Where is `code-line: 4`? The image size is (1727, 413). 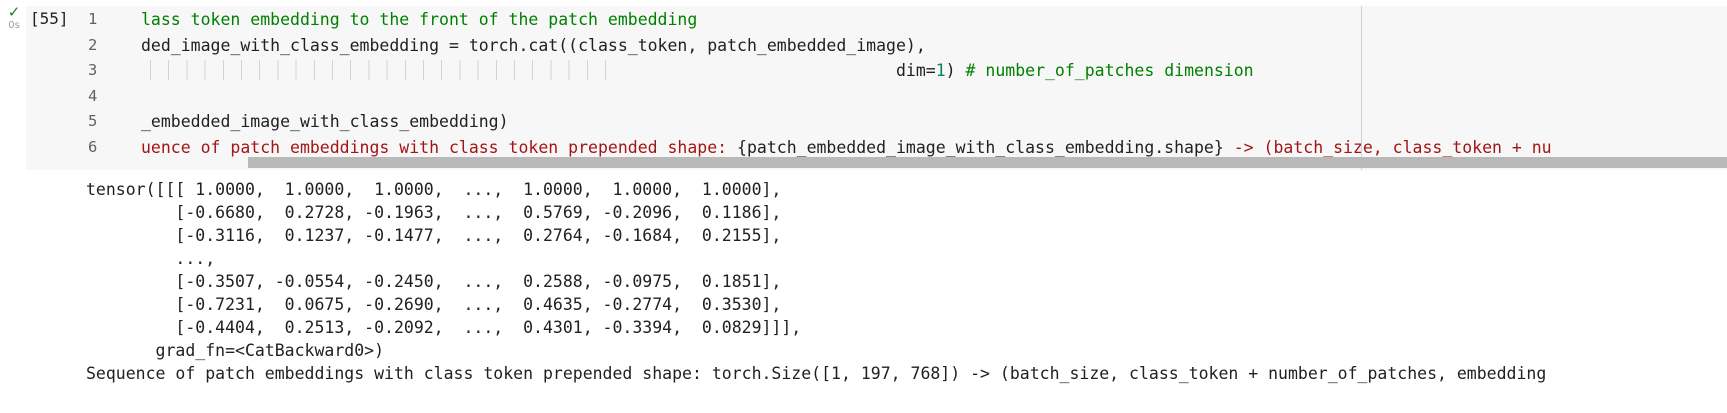
code-line: 4 is located at coordinates (876, 97).